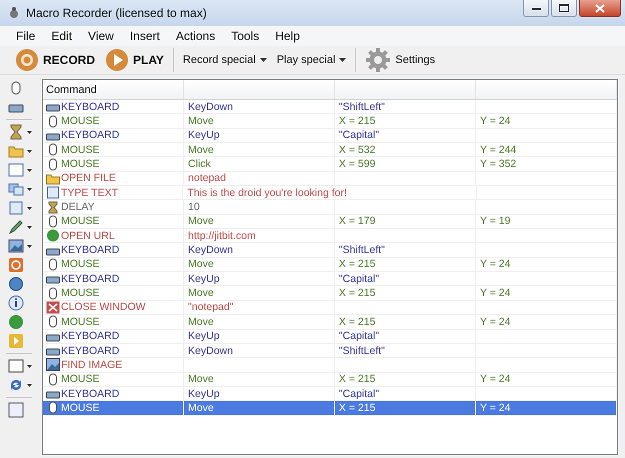 This screenshot has height=458, width=625. What do you see at coordinates (211, 307) in the screenshot?
I see `action-text: "notepad"` at bounding box center [211, 307].